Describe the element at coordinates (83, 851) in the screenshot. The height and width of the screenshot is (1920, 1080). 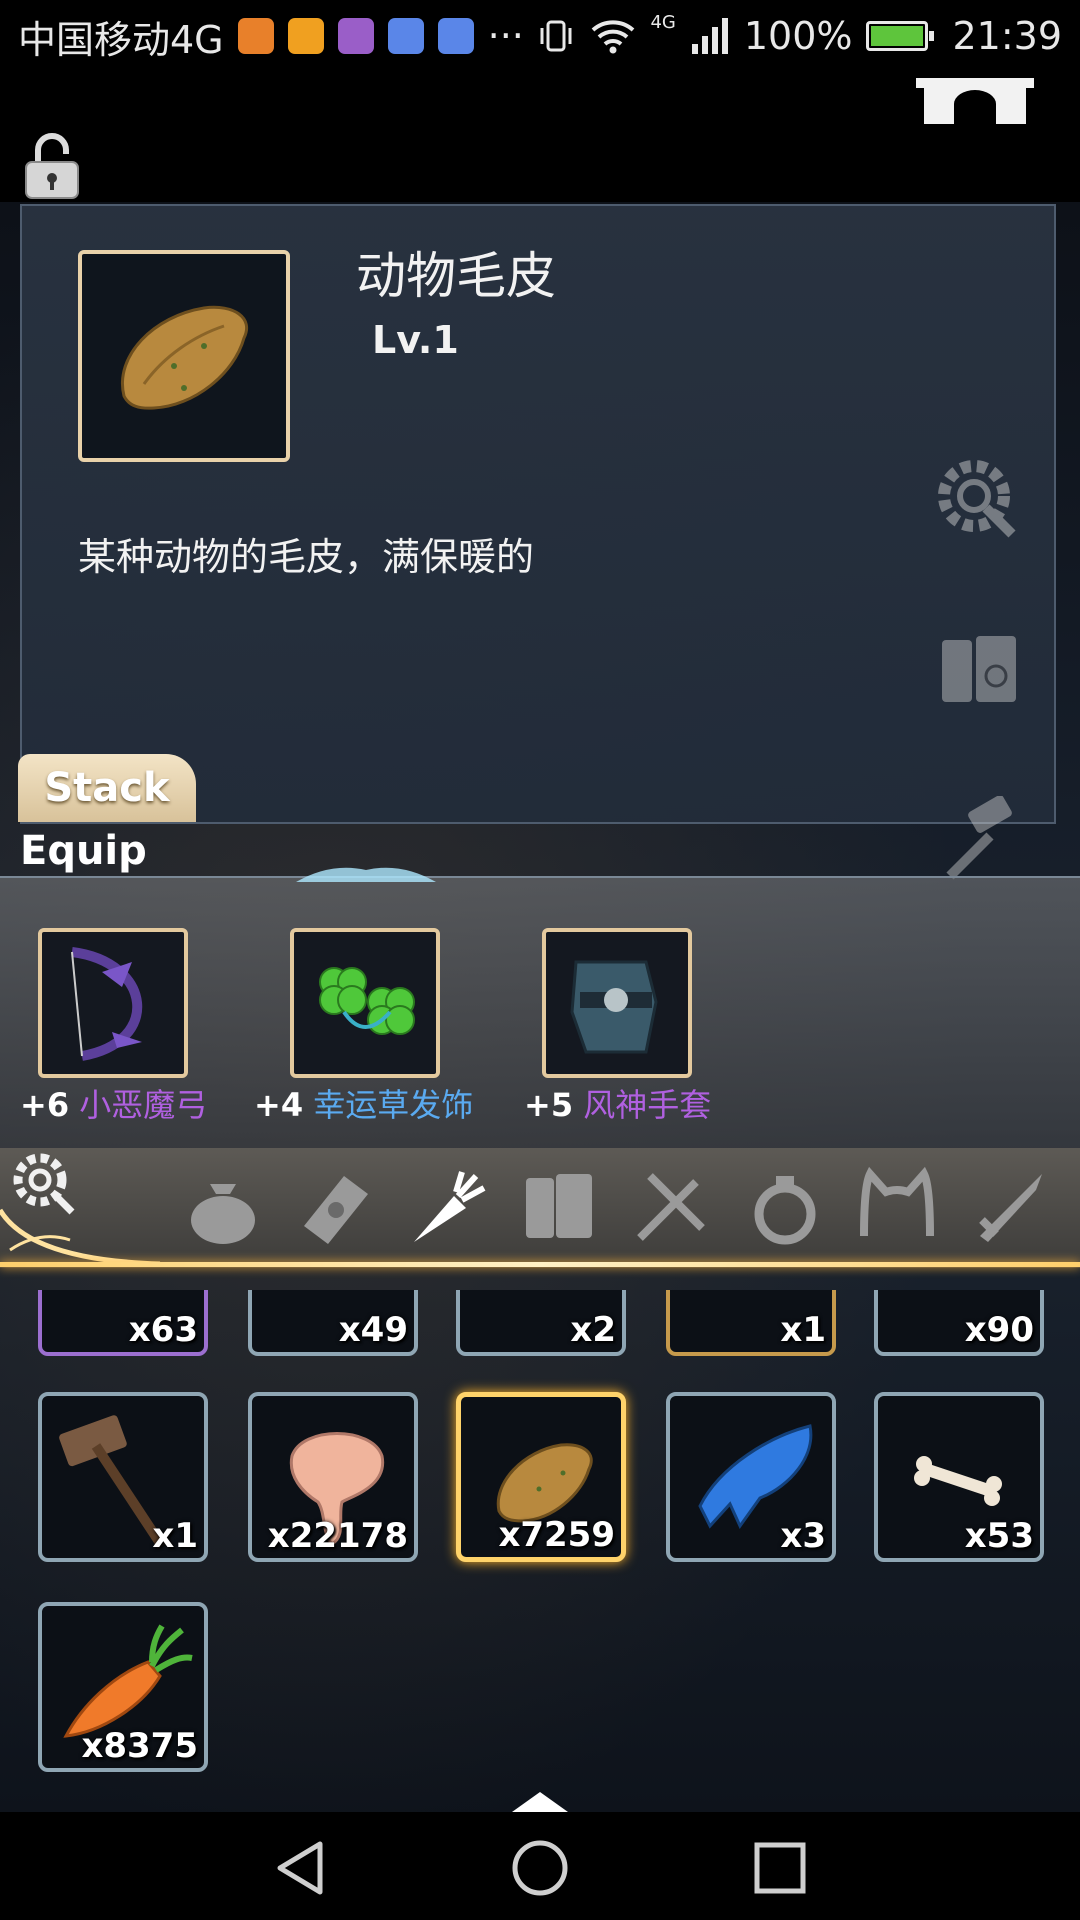
I see `equip-label: Equip` at that location.